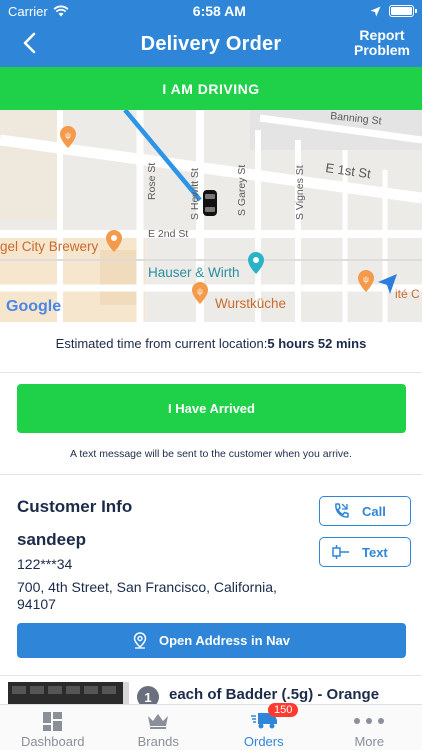 The image size is (422, 750). Describe the element at coordinates (375, 11) in the screenshot. I see `location-arrow-icon` at that location.